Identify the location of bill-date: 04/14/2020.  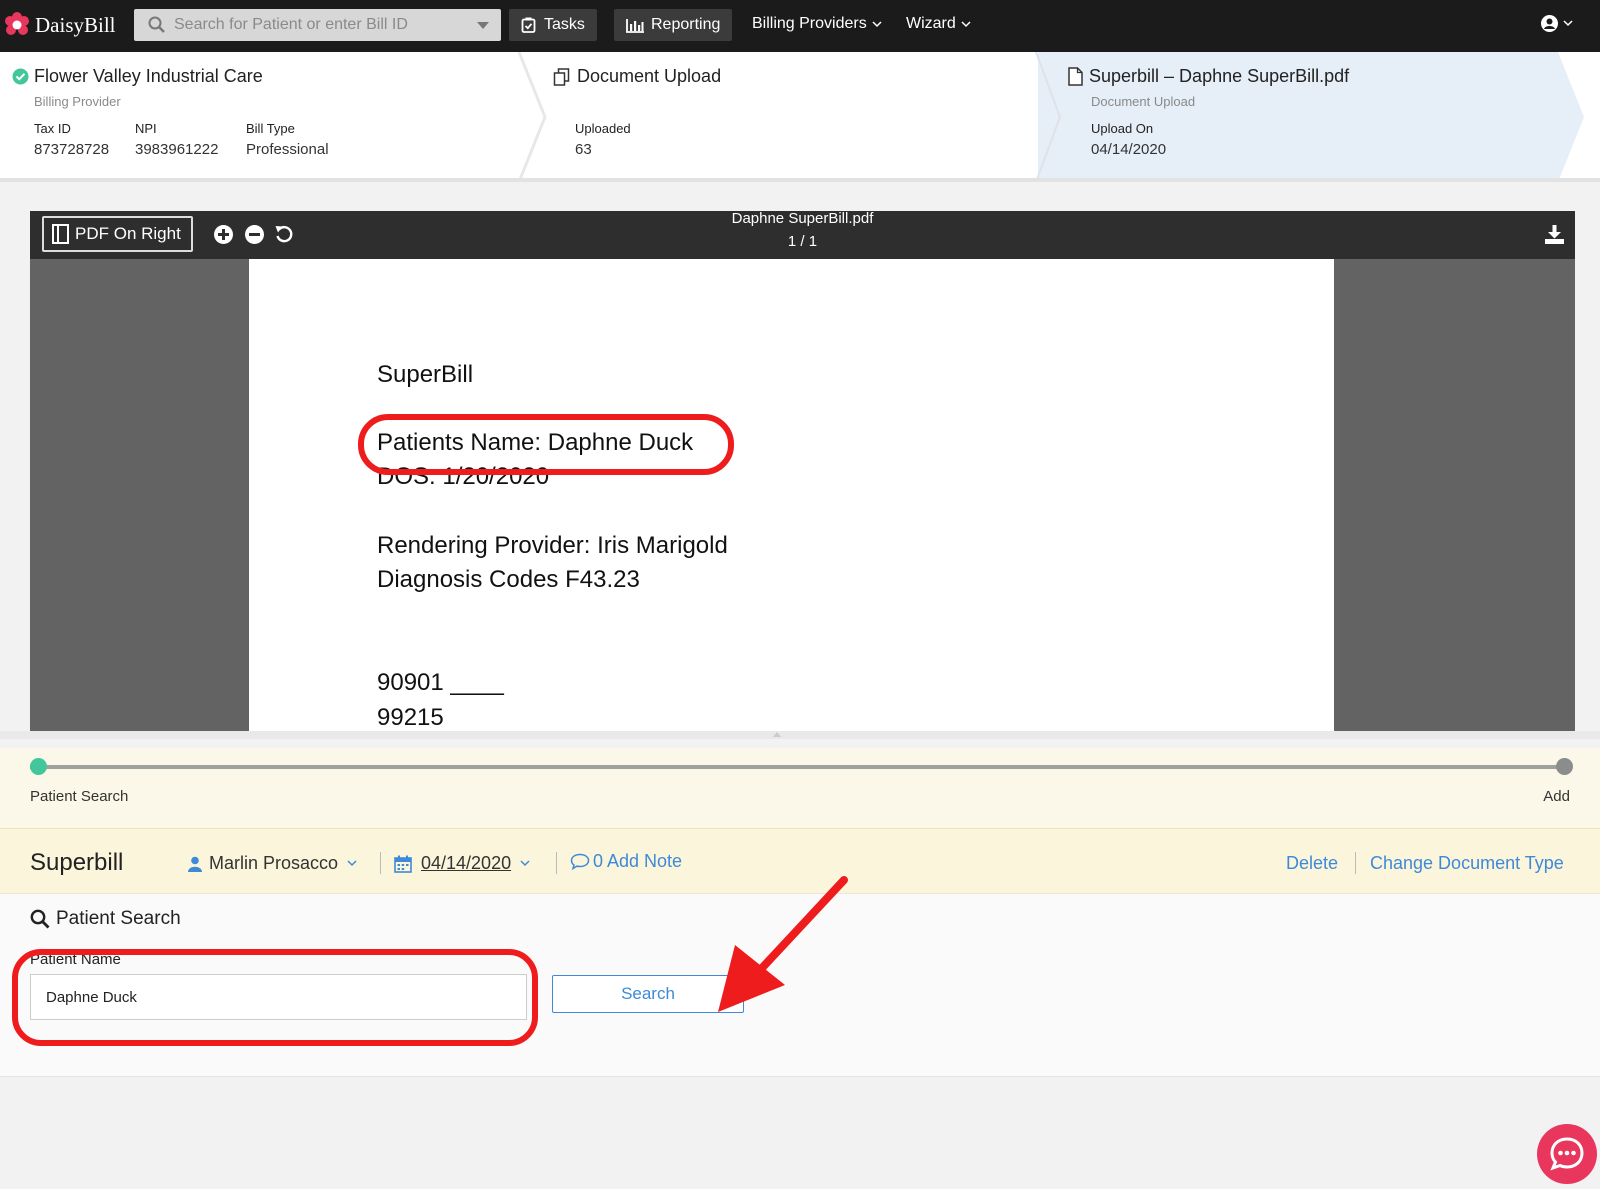
(466, 863).